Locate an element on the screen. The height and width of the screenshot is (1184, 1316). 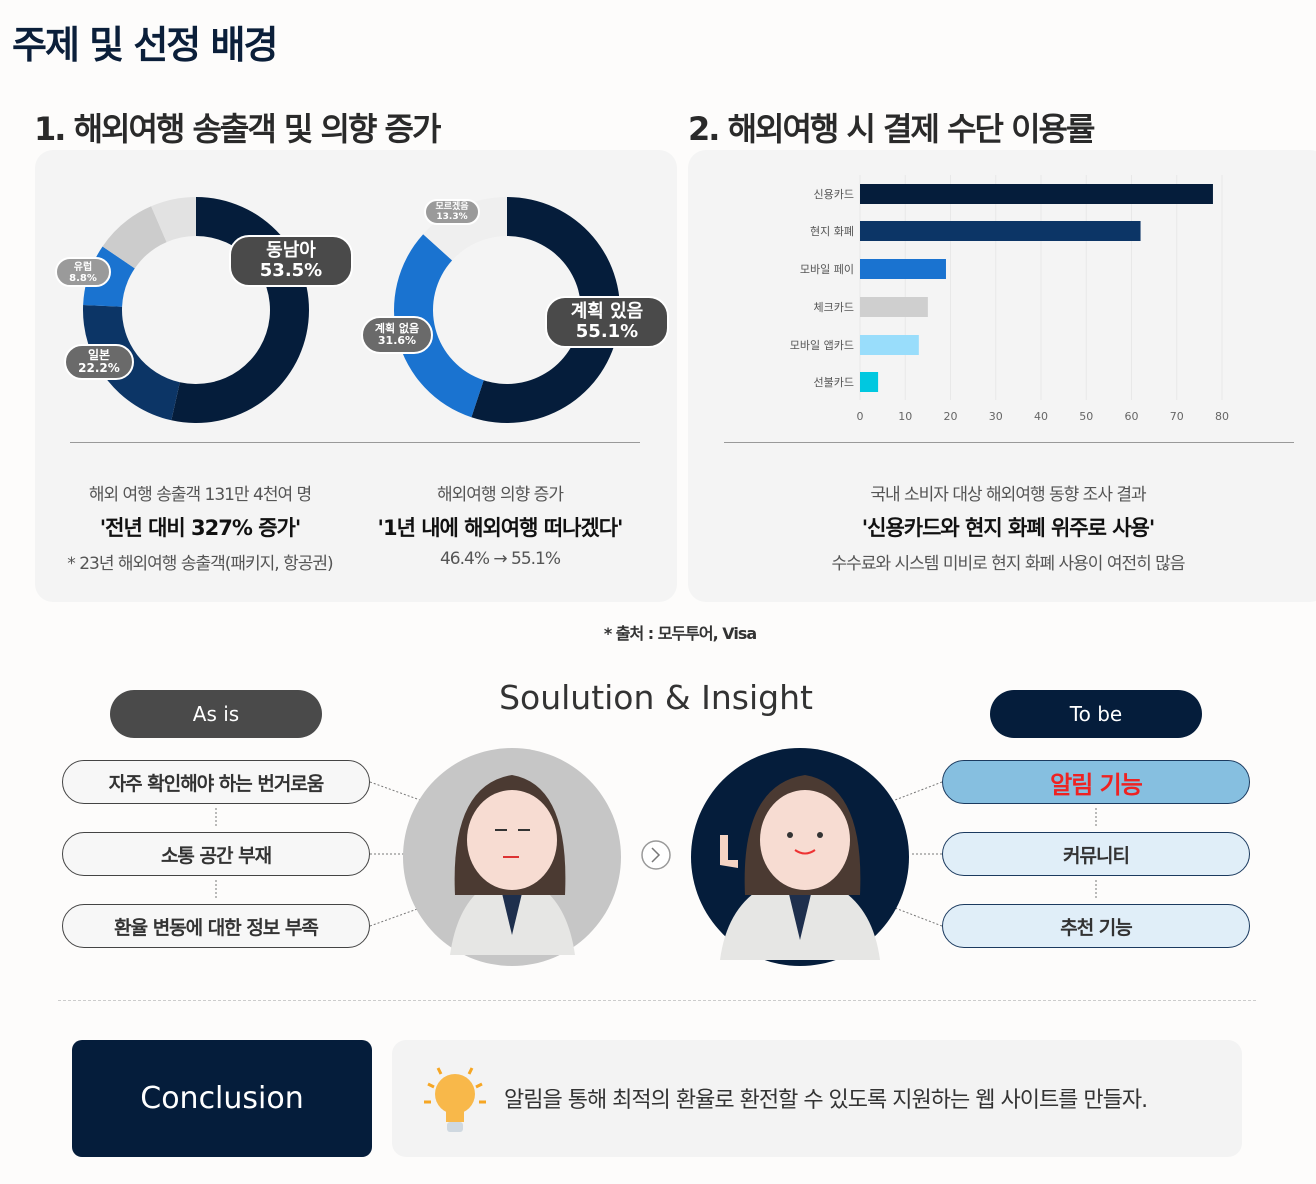
category-label: 체크카드 is located at coordinates (834, 307).